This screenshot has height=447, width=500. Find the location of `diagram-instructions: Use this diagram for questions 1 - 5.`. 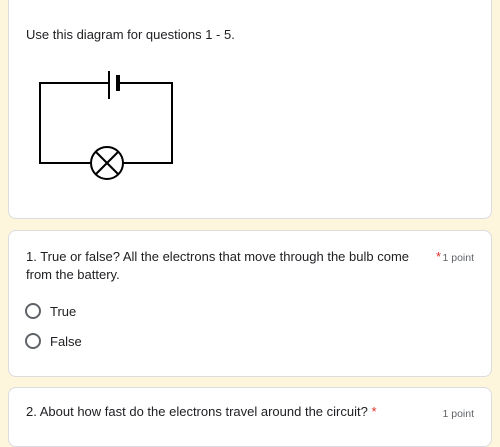

diagram-instructions: Use this diagram for questions 1 - 5. is located at coordinates (130, 34).